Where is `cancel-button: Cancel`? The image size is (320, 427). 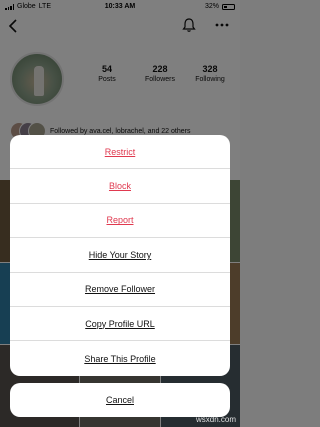
cancel-button: Cancel is located at coordinates (120, 400).